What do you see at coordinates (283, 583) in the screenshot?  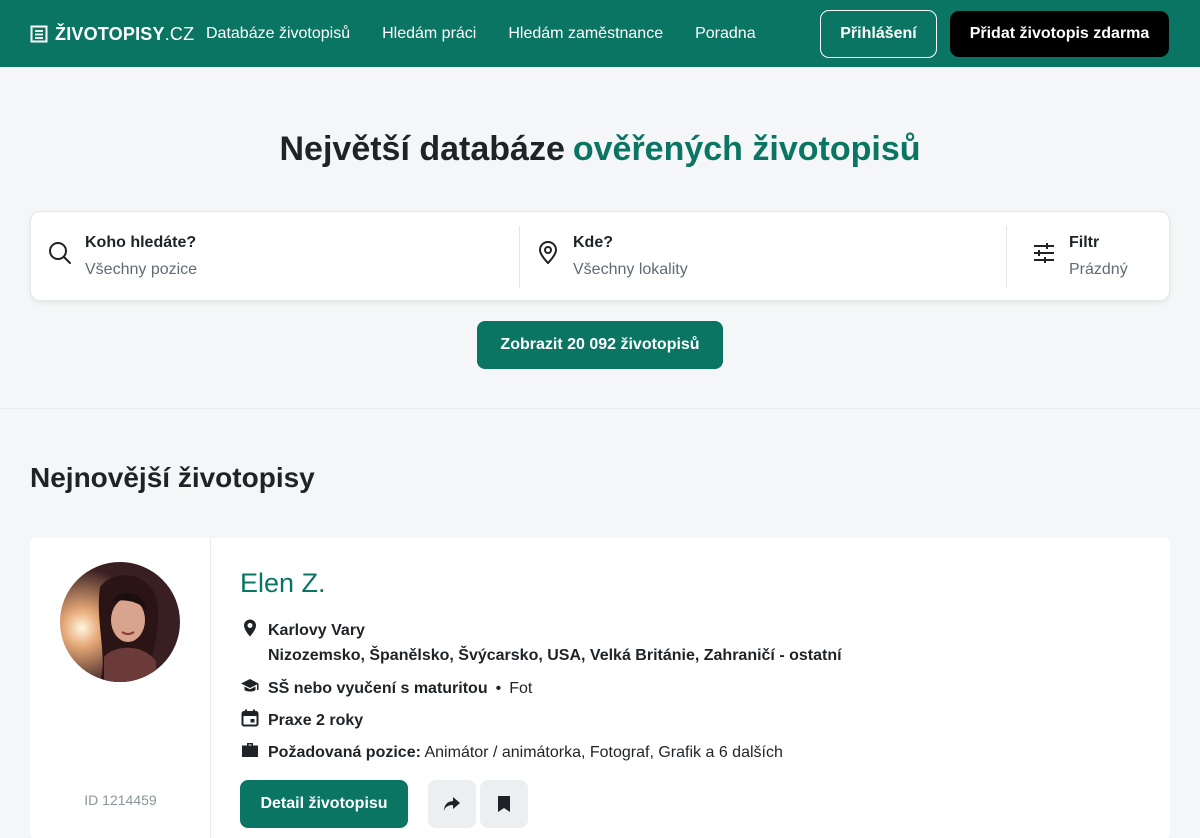 I see `candidate-name: Elen Z.` at bounding box center [283, 583].